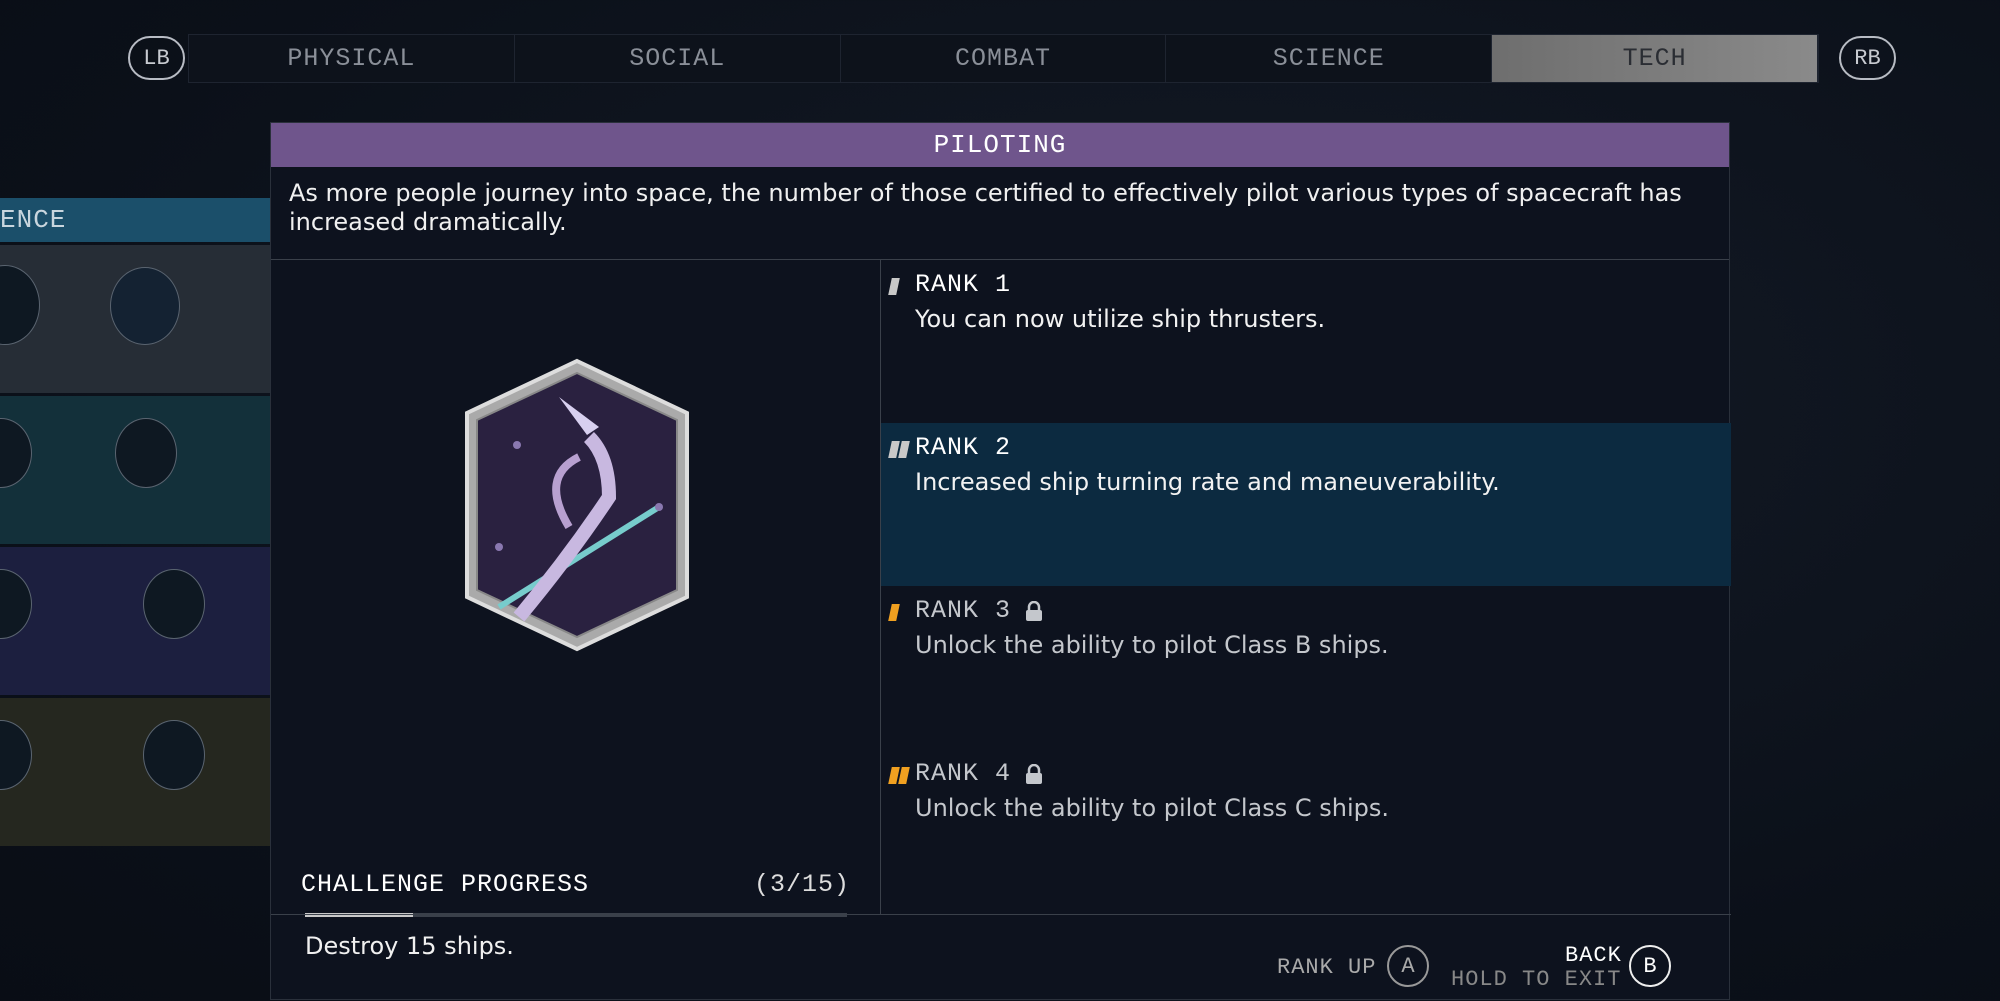  What do you see at coordinates (1327, 967) in the screenshot?
I see `rank-up-label: RANK UP` at bounding box center [1327, 967].